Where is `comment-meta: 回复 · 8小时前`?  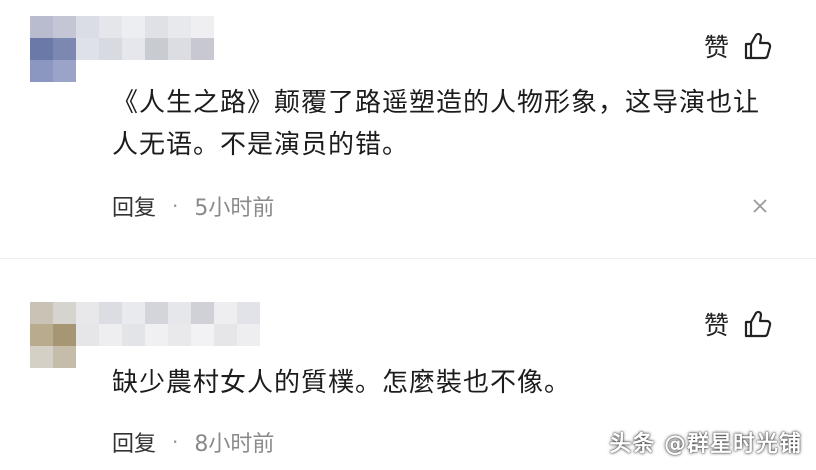
comment-meta: 回复 · 8小时前 is located at coordinates (193, 442).